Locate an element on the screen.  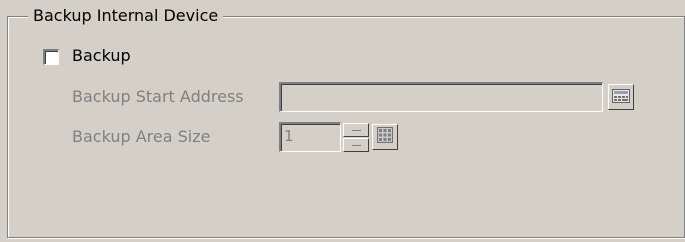
address-picker-button is located at coordinates (621, 97).